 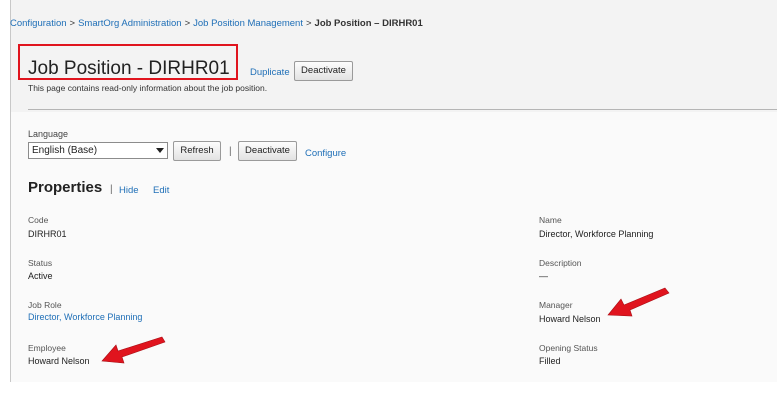 I want to click on breadcrumb-smartorg-administration: SmartOrg Administration, so click(x=129, y=23).